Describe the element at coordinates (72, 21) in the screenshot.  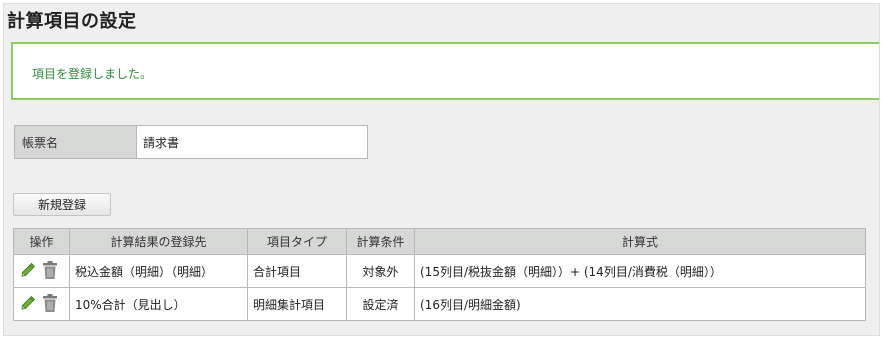
I see `page-title: 計算項目の設定` at that location.